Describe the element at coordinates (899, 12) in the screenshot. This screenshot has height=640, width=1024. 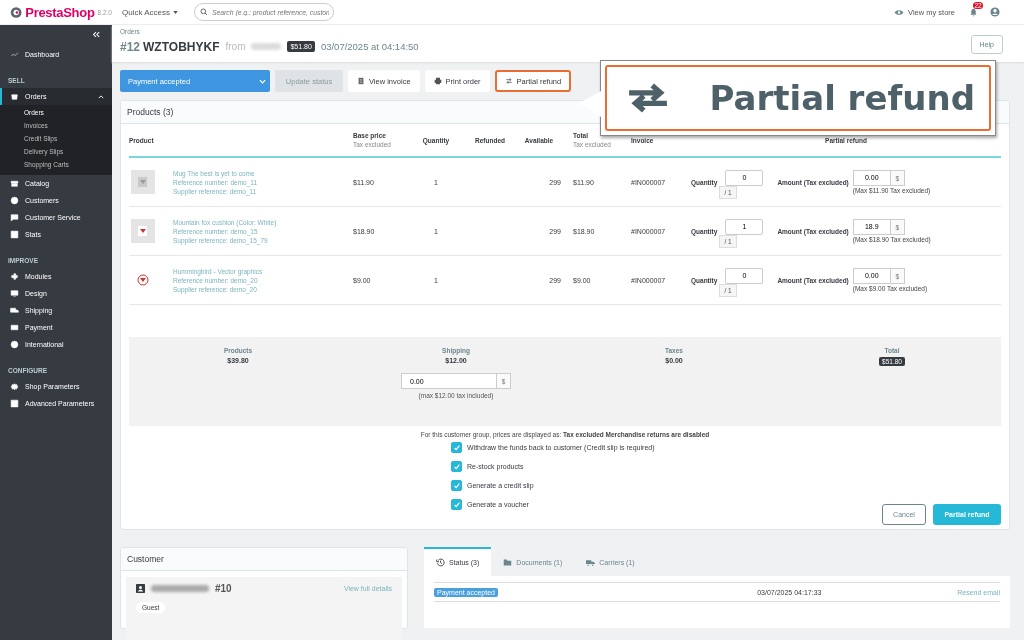
I see `eye-icon` at that location.